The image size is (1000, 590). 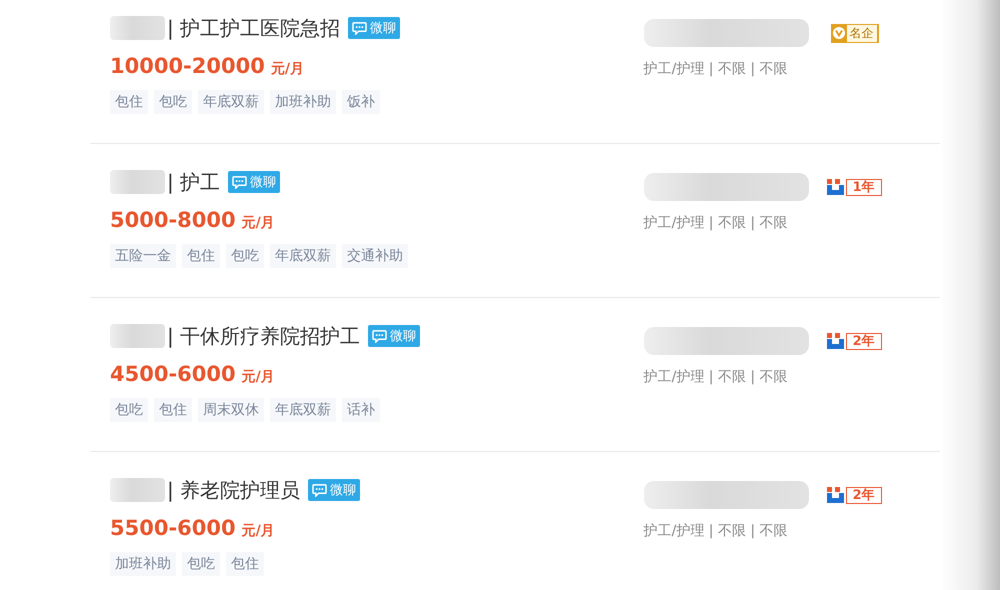 I want to click on job-title: | 护工, so click(x=193, y=182).